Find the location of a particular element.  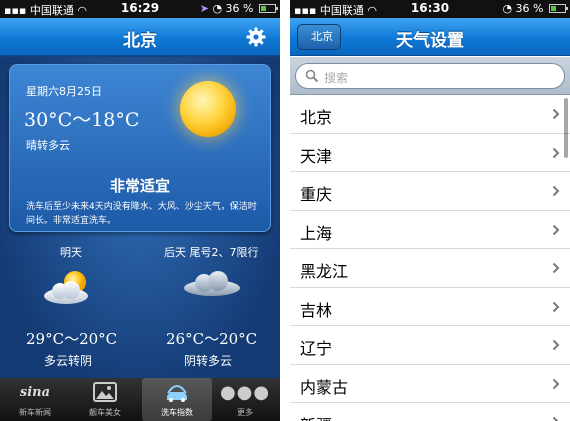

search-bar: 搜索 is located at coordinates (430, 76).